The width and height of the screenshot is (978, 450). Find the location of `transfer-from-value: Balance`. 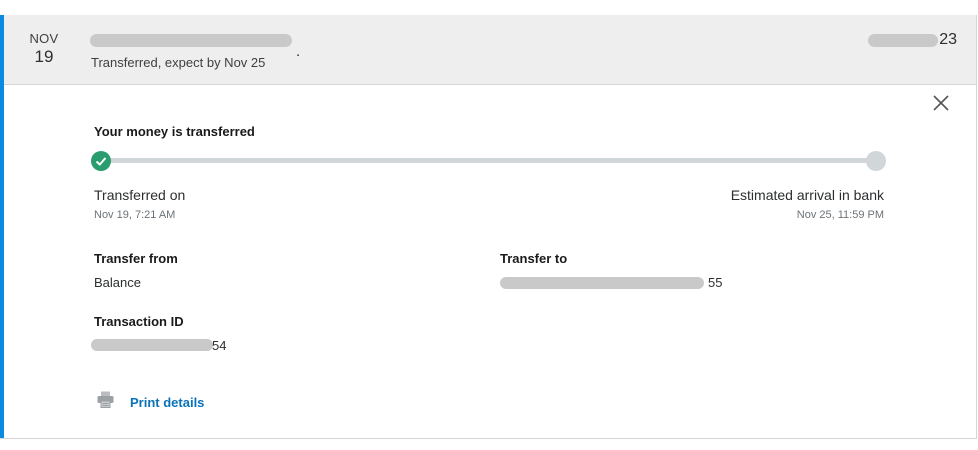

transfer-from-value: Balance is located at coordinates (117, 282).